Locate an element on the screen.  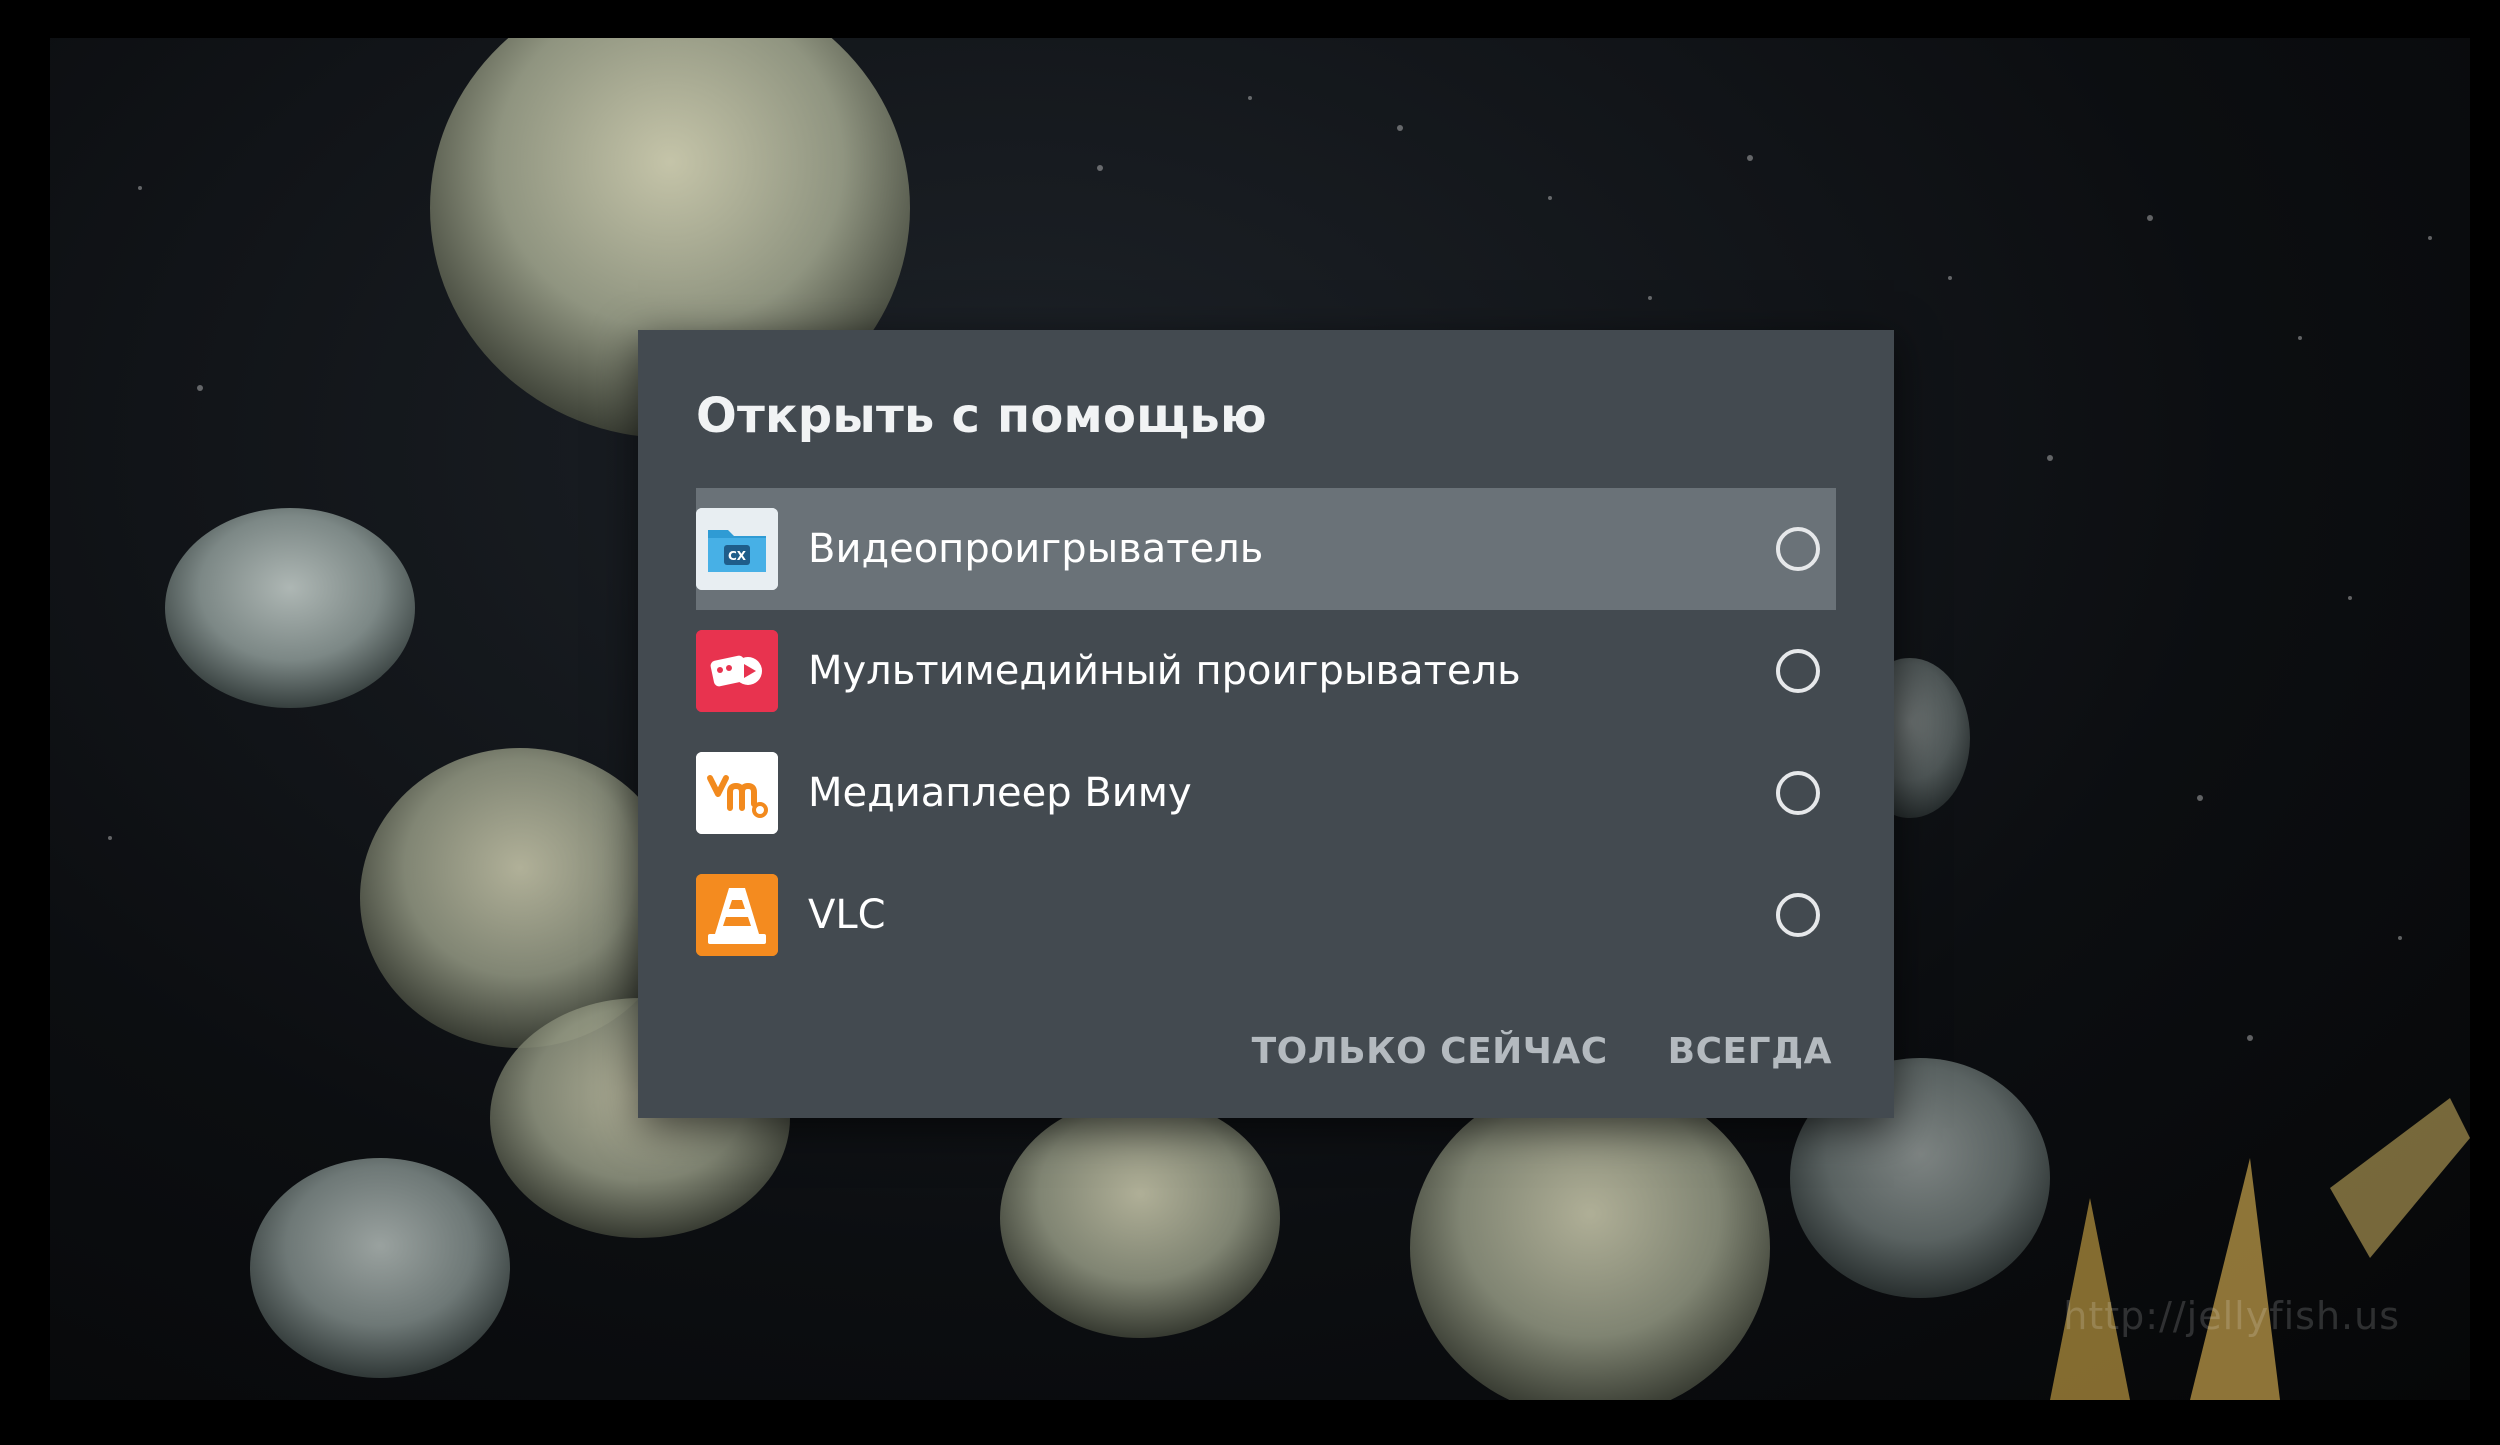
vimu-icon is located at coordinates (737, 793).